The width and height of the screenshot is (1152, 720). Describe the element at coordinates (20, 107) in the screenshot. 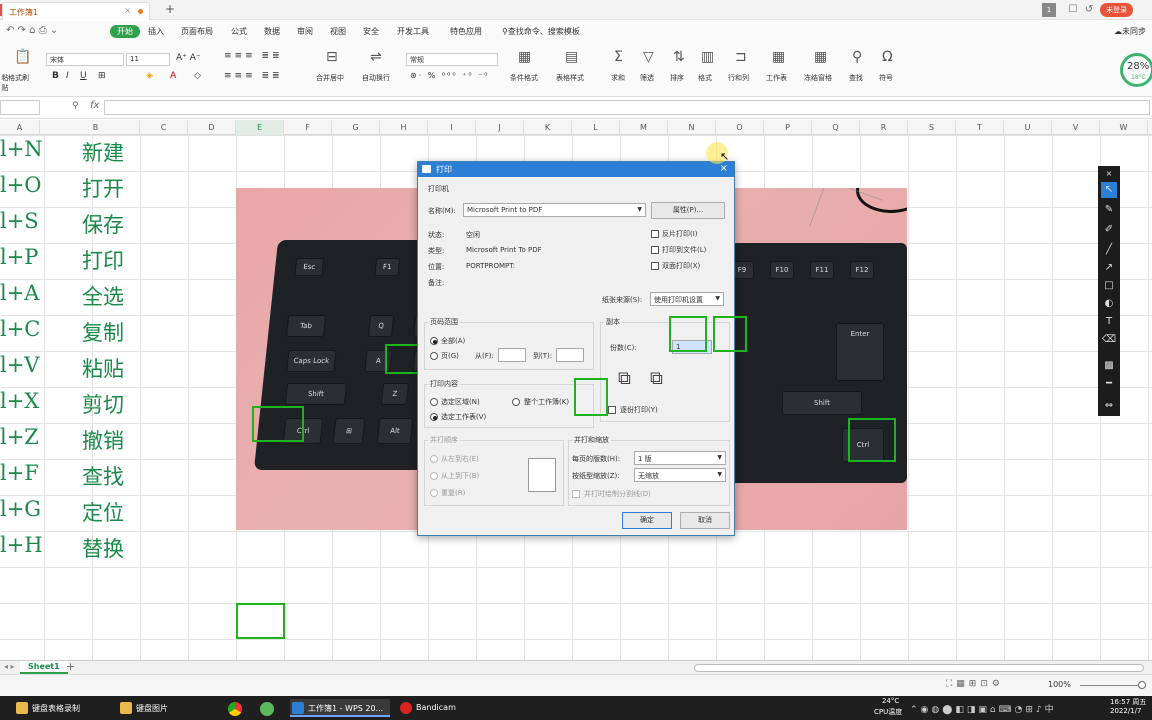

I see `name-box` at that location.